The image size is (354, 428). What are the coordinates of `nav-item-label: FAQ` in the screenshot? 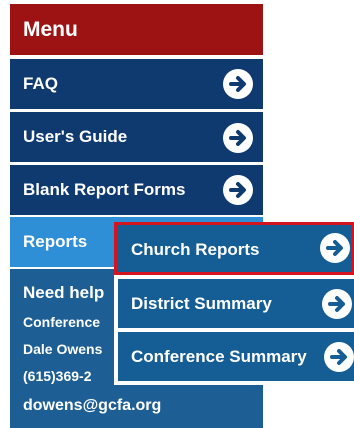 It's located at (40, 83).